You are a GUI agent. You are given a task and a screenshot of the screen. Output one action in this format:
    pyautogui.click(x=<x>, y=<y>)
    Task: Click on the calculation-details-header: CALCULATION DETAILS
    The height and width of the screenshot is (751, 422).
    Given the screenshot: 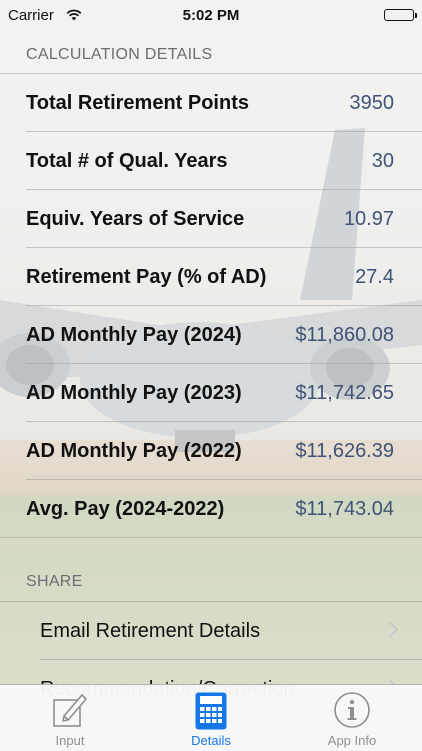 What is the action you would take?
    pyautogui.click(x=119, y=54)
    